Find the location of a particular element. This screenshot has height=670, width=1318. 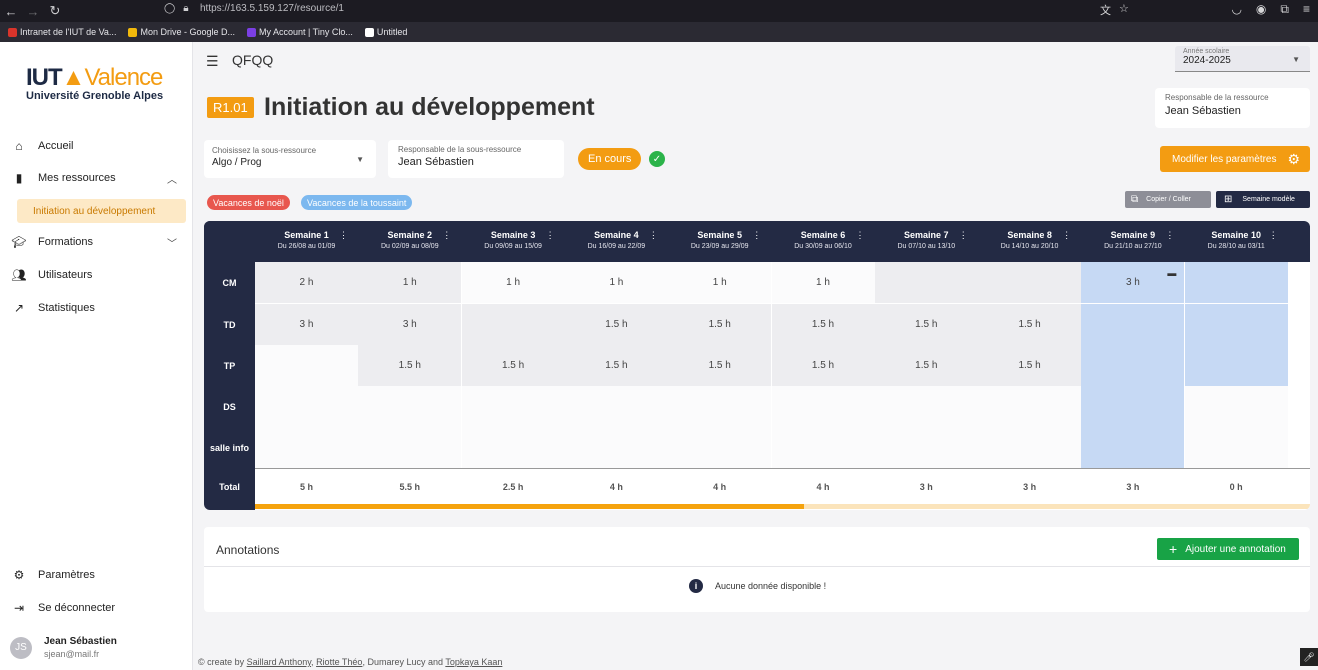

chevron-up-icon: ︿ is located at coordinates (172, 178).